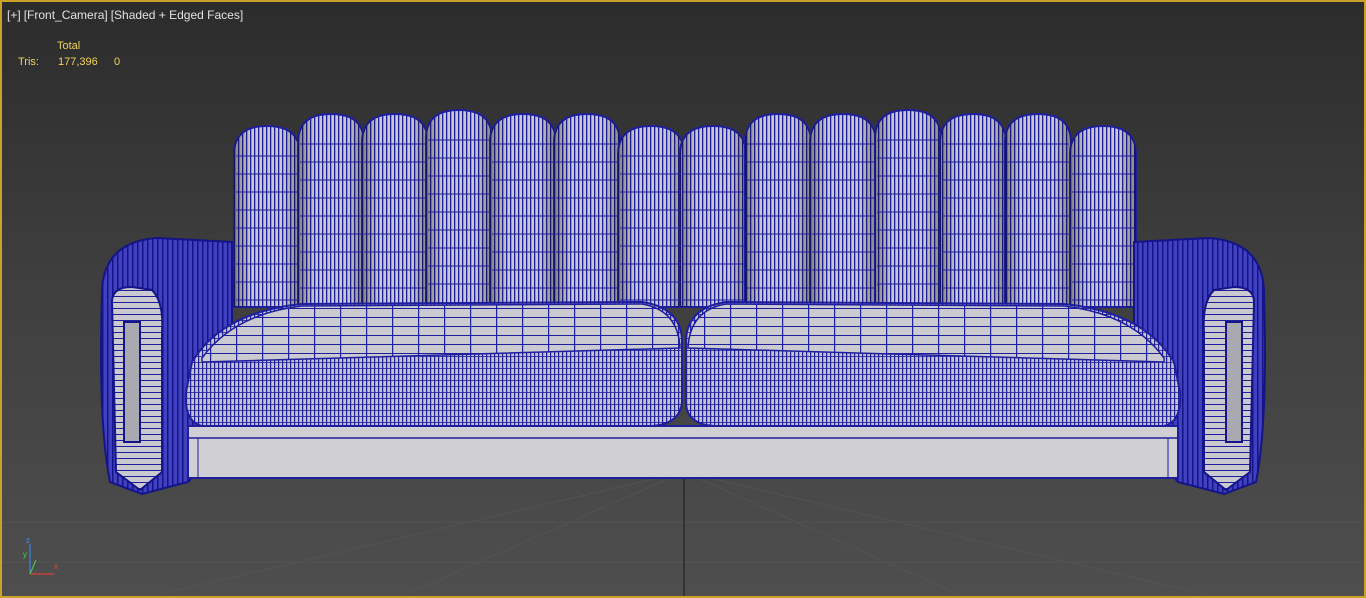  What do you see at coordinates (433, 363) in the screenshot?
I see `seat-cushion-left` at bounding box center [433, 363].